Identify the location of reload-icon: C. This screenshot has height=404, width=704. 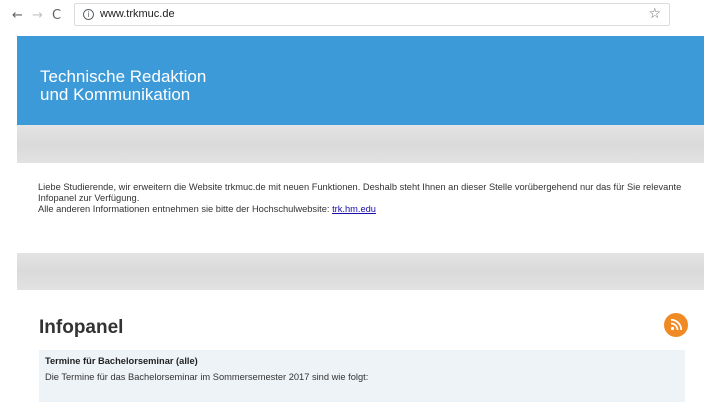
(56, 16).